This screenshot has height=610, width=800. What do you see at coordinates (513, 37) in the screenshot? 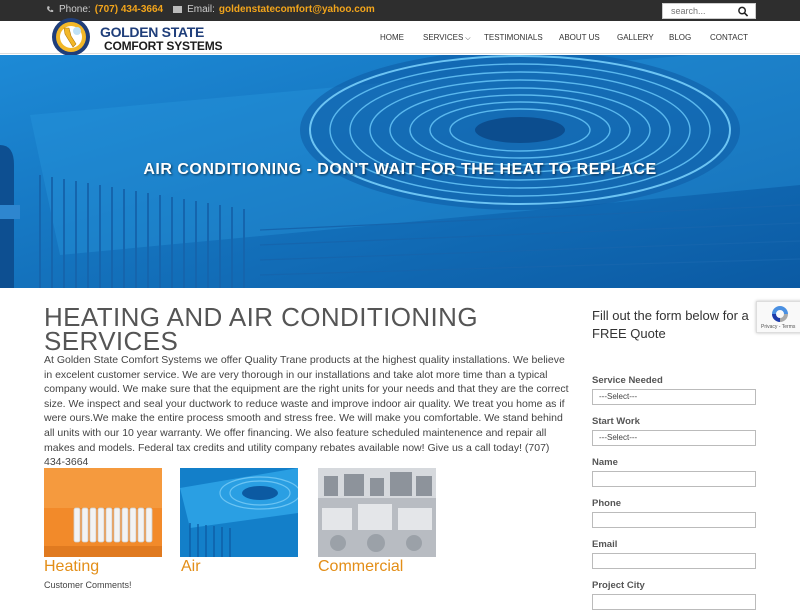
I see `nav-testimonials: TESTIMONIALS` at bounding box center [513, 37].